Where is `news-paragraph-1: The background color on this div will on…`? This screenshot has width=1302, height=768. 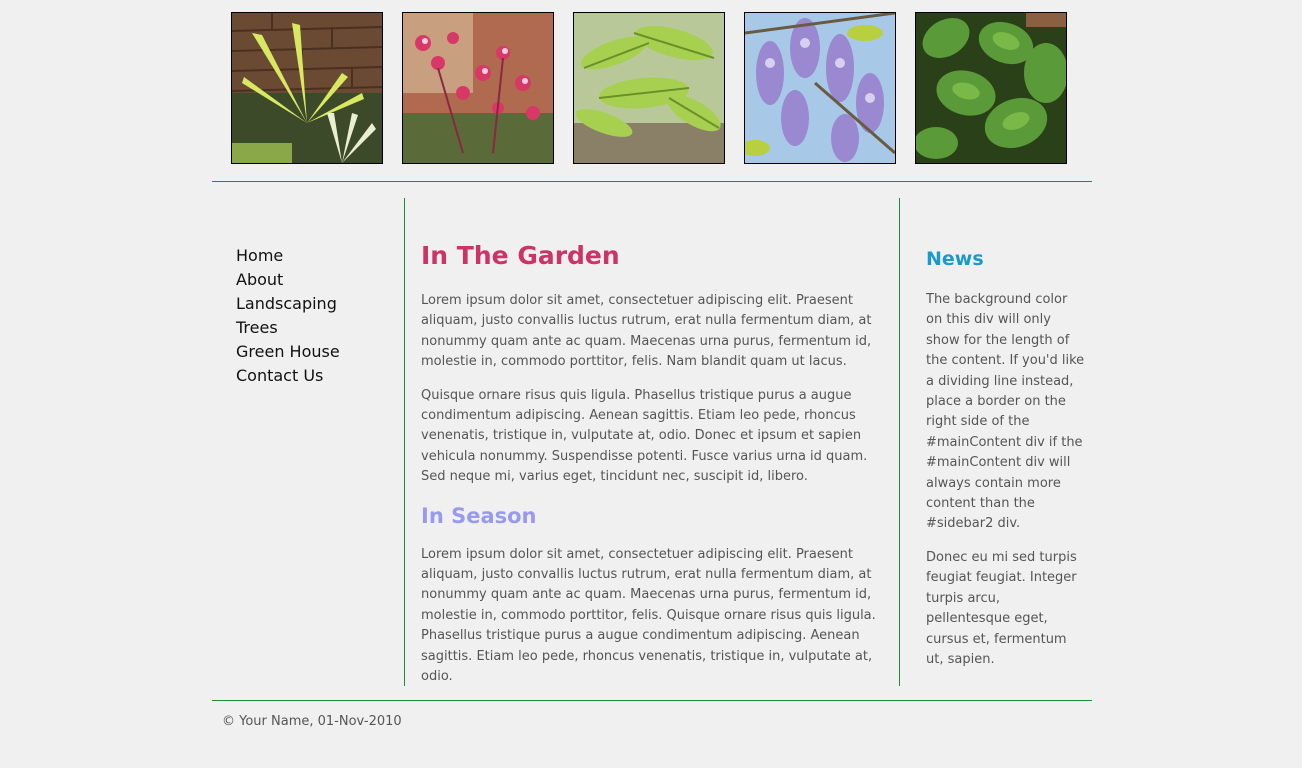
news-paragraph-1: The background color on this div will on… is located at coordinates (1005, 412).